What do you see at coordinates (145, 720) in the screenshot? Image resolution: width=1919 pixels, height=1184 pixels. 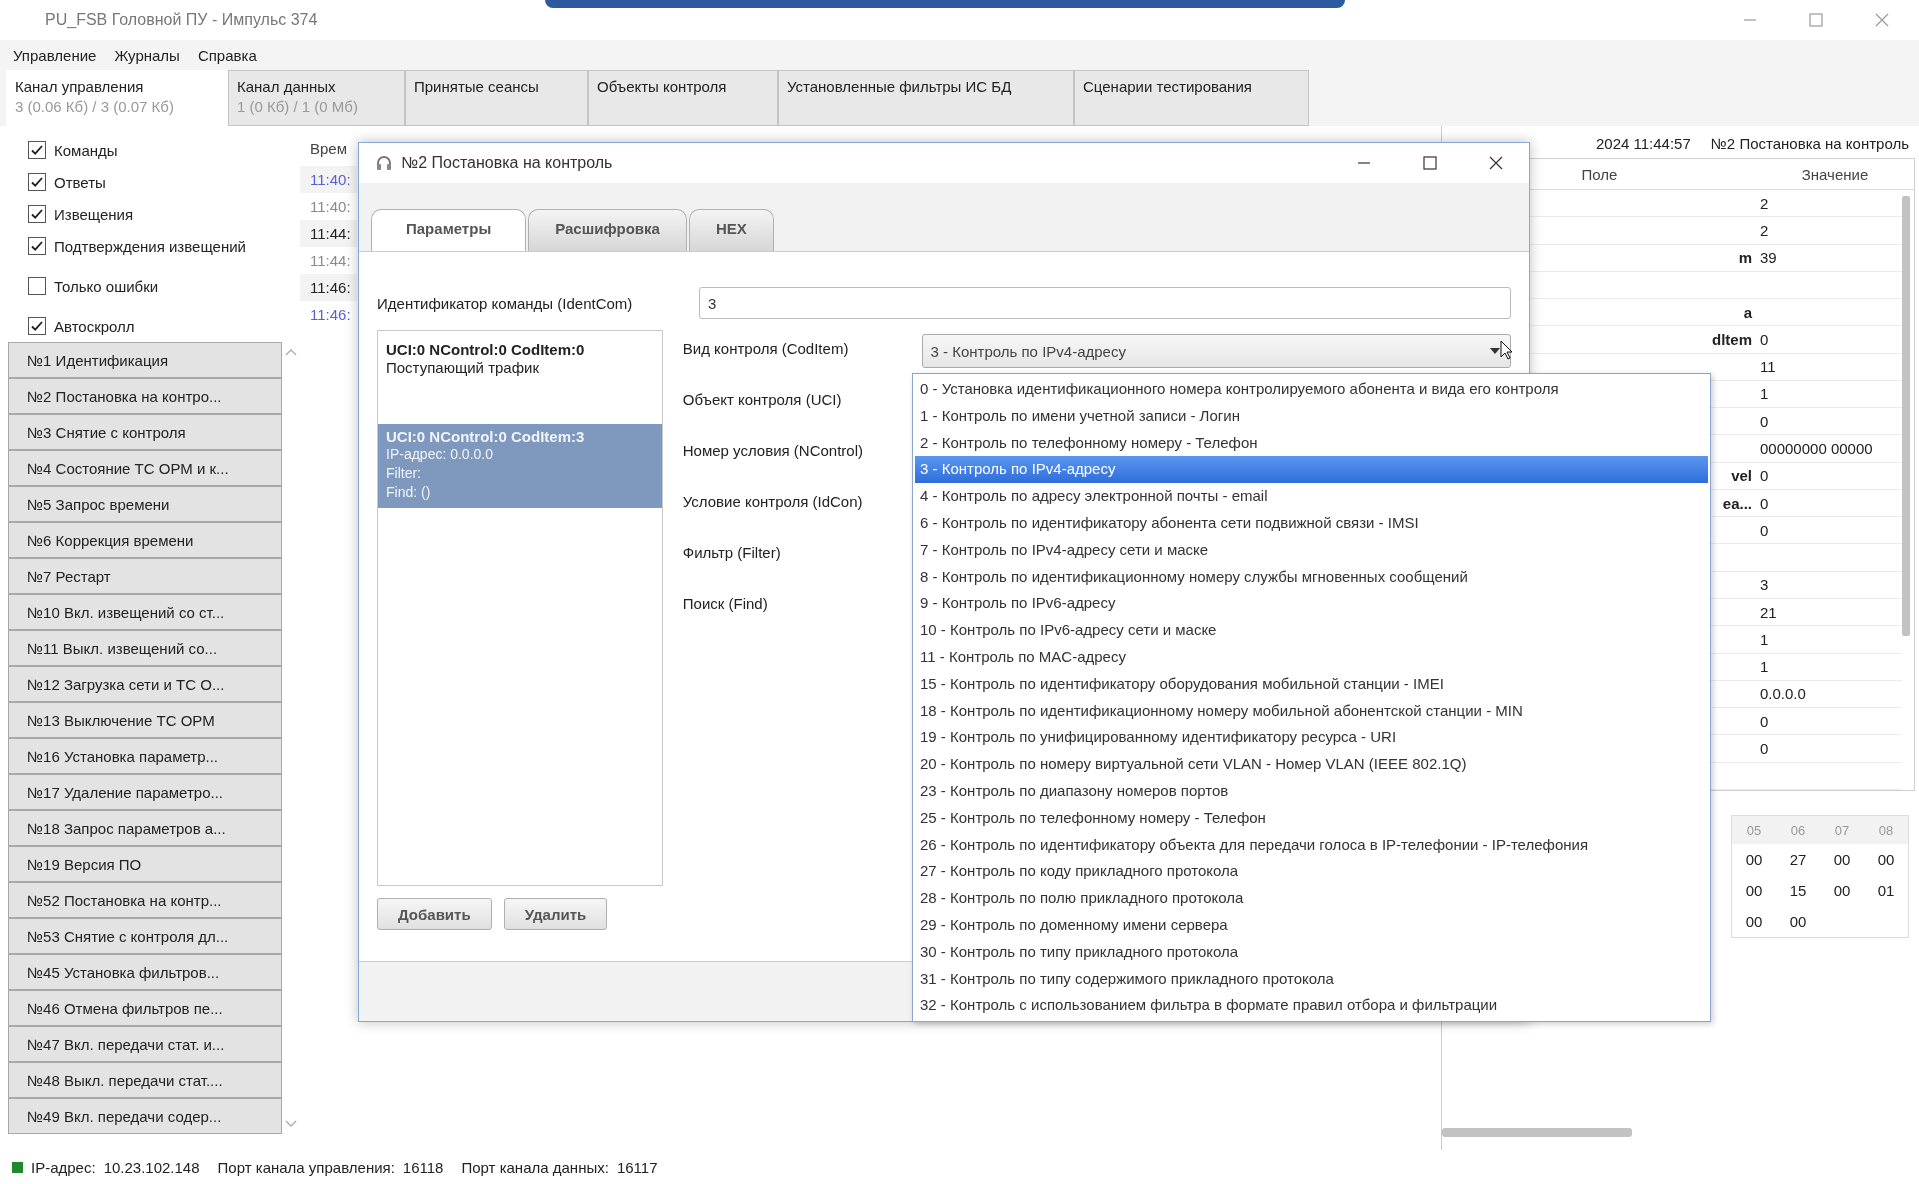 I see `command-button: №13 Выключение ТС ОРМ` at bounding box center [145, 720].